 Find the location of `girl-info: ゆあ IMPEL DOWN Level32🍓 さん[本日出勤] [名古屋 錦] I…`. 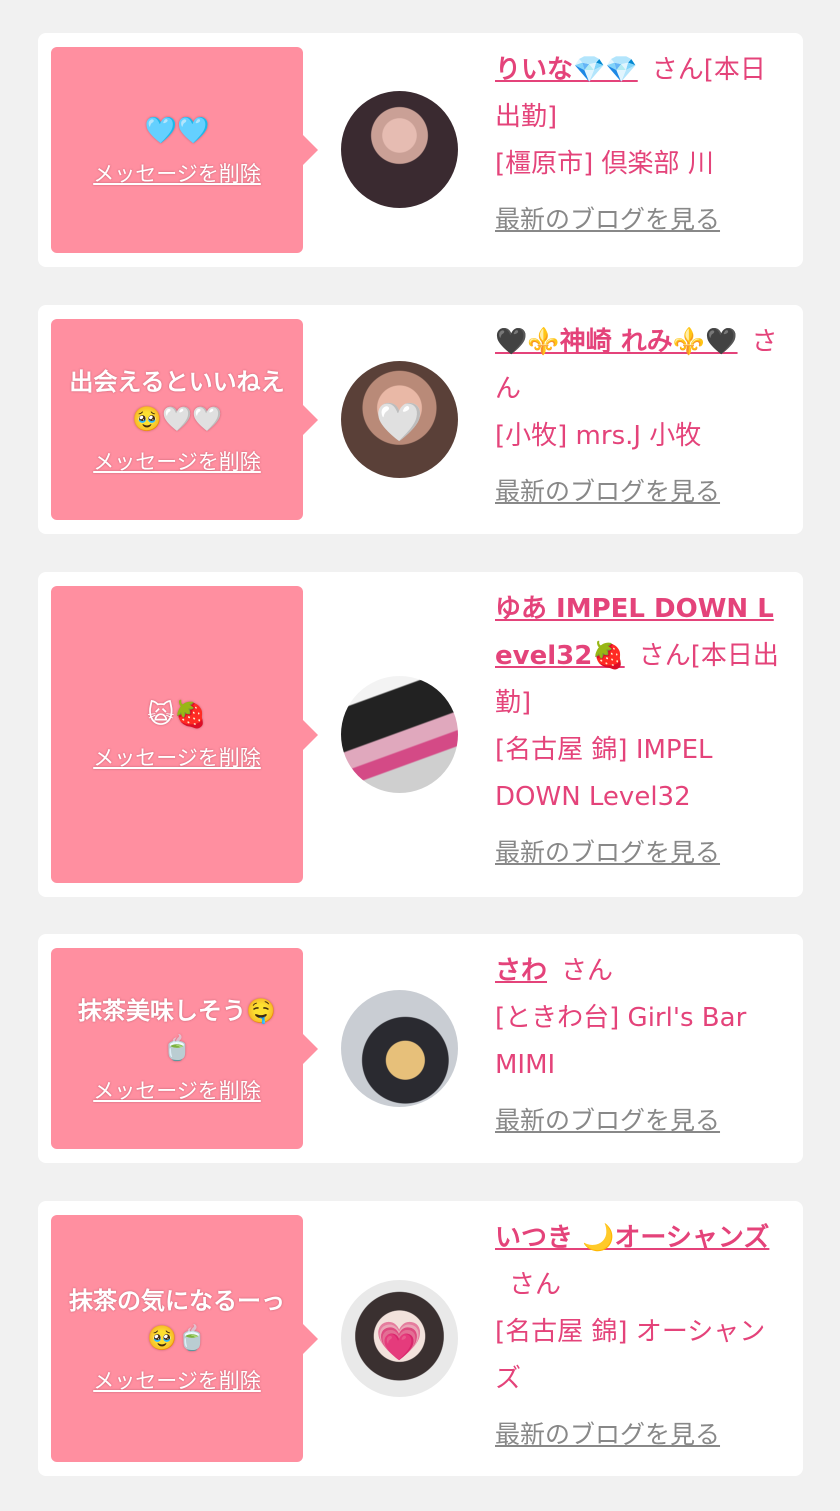

girl-info: ゆあ IMPEL DOWN Level32🍓 さん[本日出勤] [名古屋 錦] I… is located at coordinates (642, 731).